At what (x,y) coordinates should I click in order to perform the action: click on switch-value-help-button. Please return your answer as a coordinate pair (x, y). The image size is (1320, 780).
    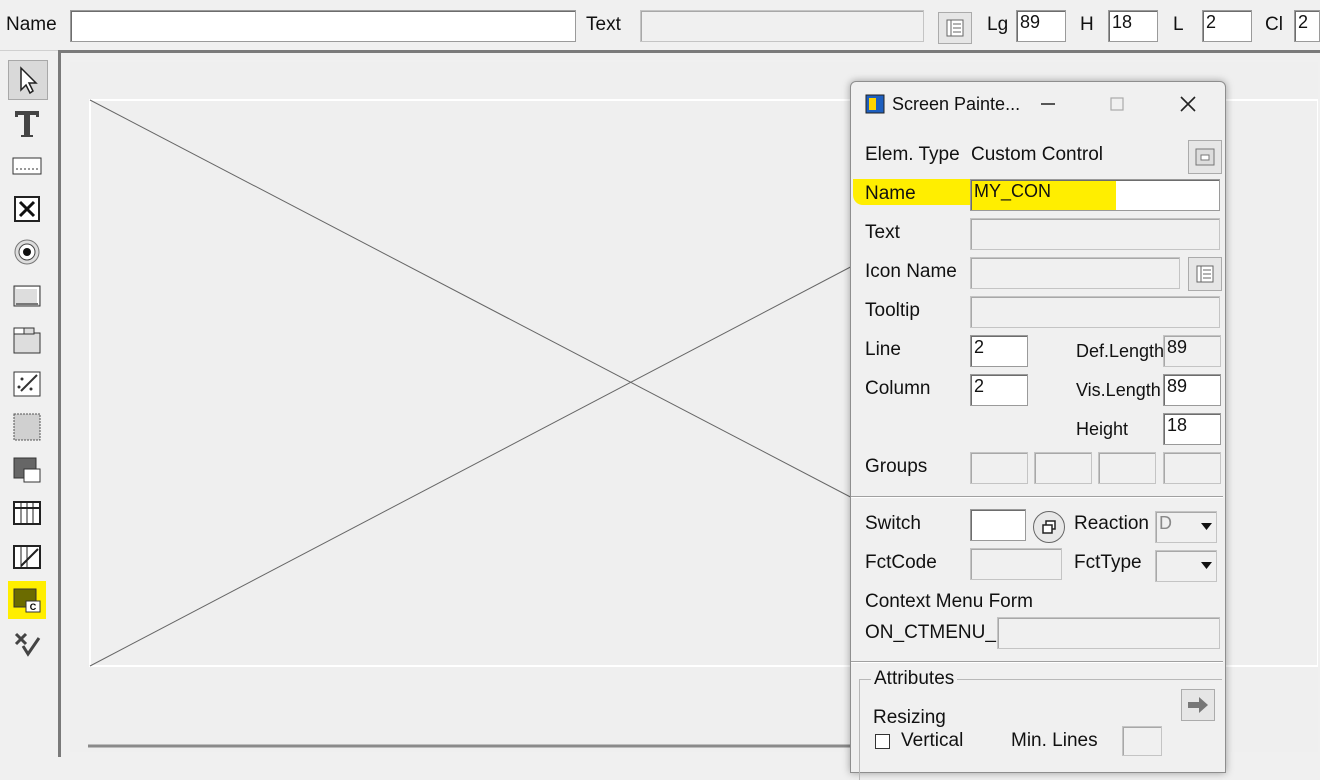
    Looking at the image, I should click on (1049, 527).